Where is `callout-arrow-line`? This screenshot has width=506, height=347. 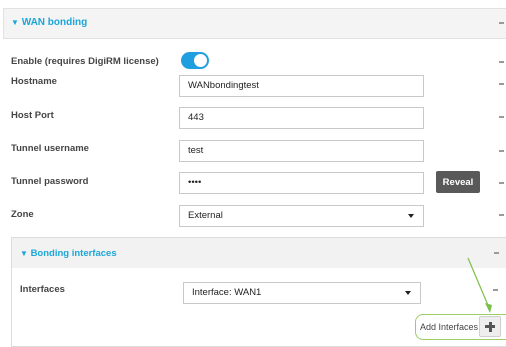 callout-arrow-line is located at coordinates (479, 284).